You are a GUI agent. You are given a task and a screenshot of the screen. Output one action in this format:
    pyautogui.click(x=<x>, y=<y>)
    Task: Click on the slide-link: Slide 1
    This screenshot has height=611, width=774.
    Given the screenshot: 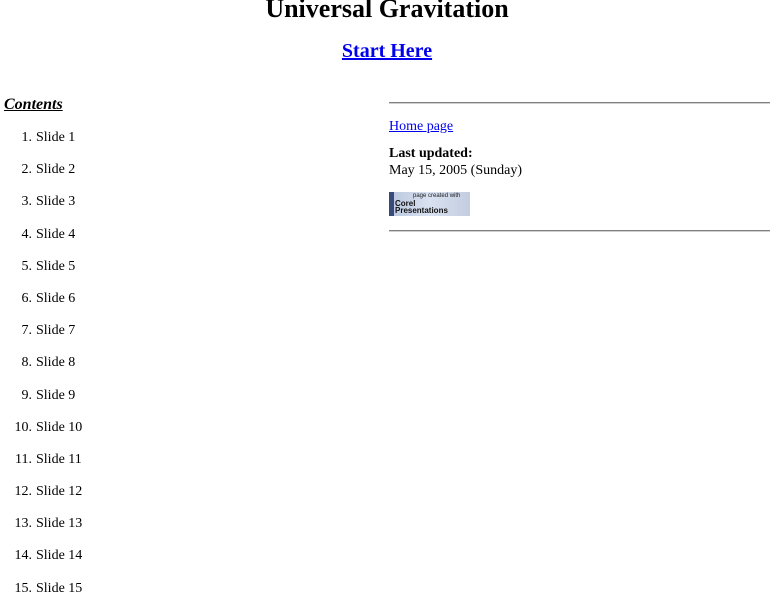 What is the action you would take?
    pyautogui.click(x=55, y=144)
    